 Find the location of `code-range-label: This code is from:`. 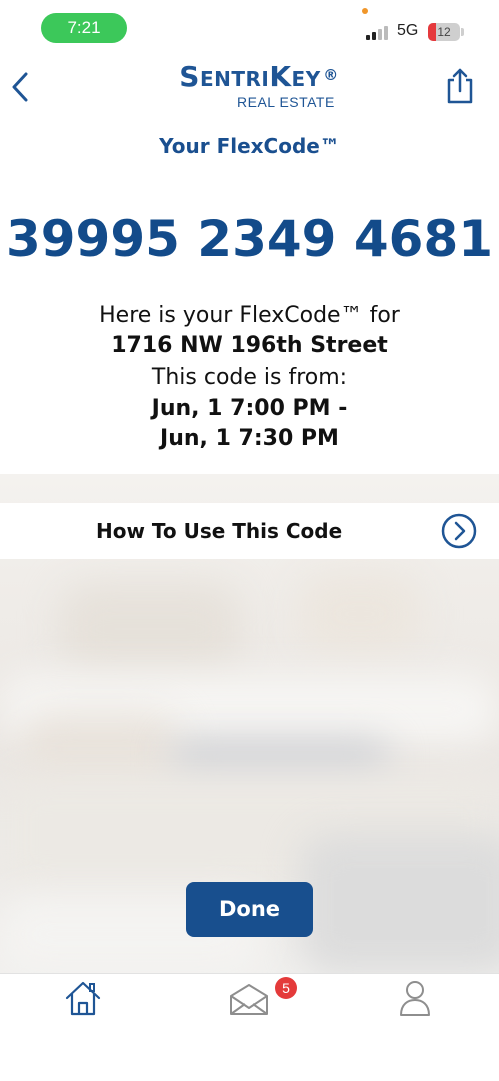

code-range-label: This code is from: is located at coordinates (249, 377).